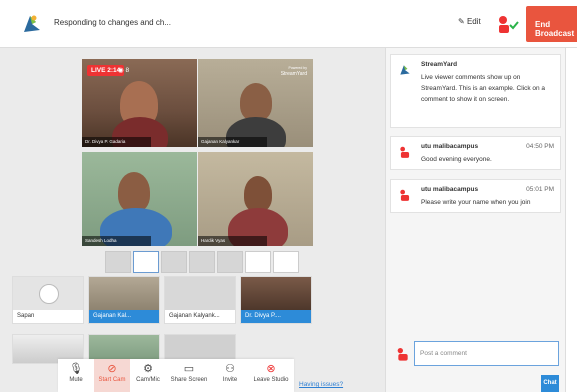  What do you see at coordinates (116, 241) in the screenshot?
I see `participant-name: Sandesh Lodha` at bounding box center [116, 241].